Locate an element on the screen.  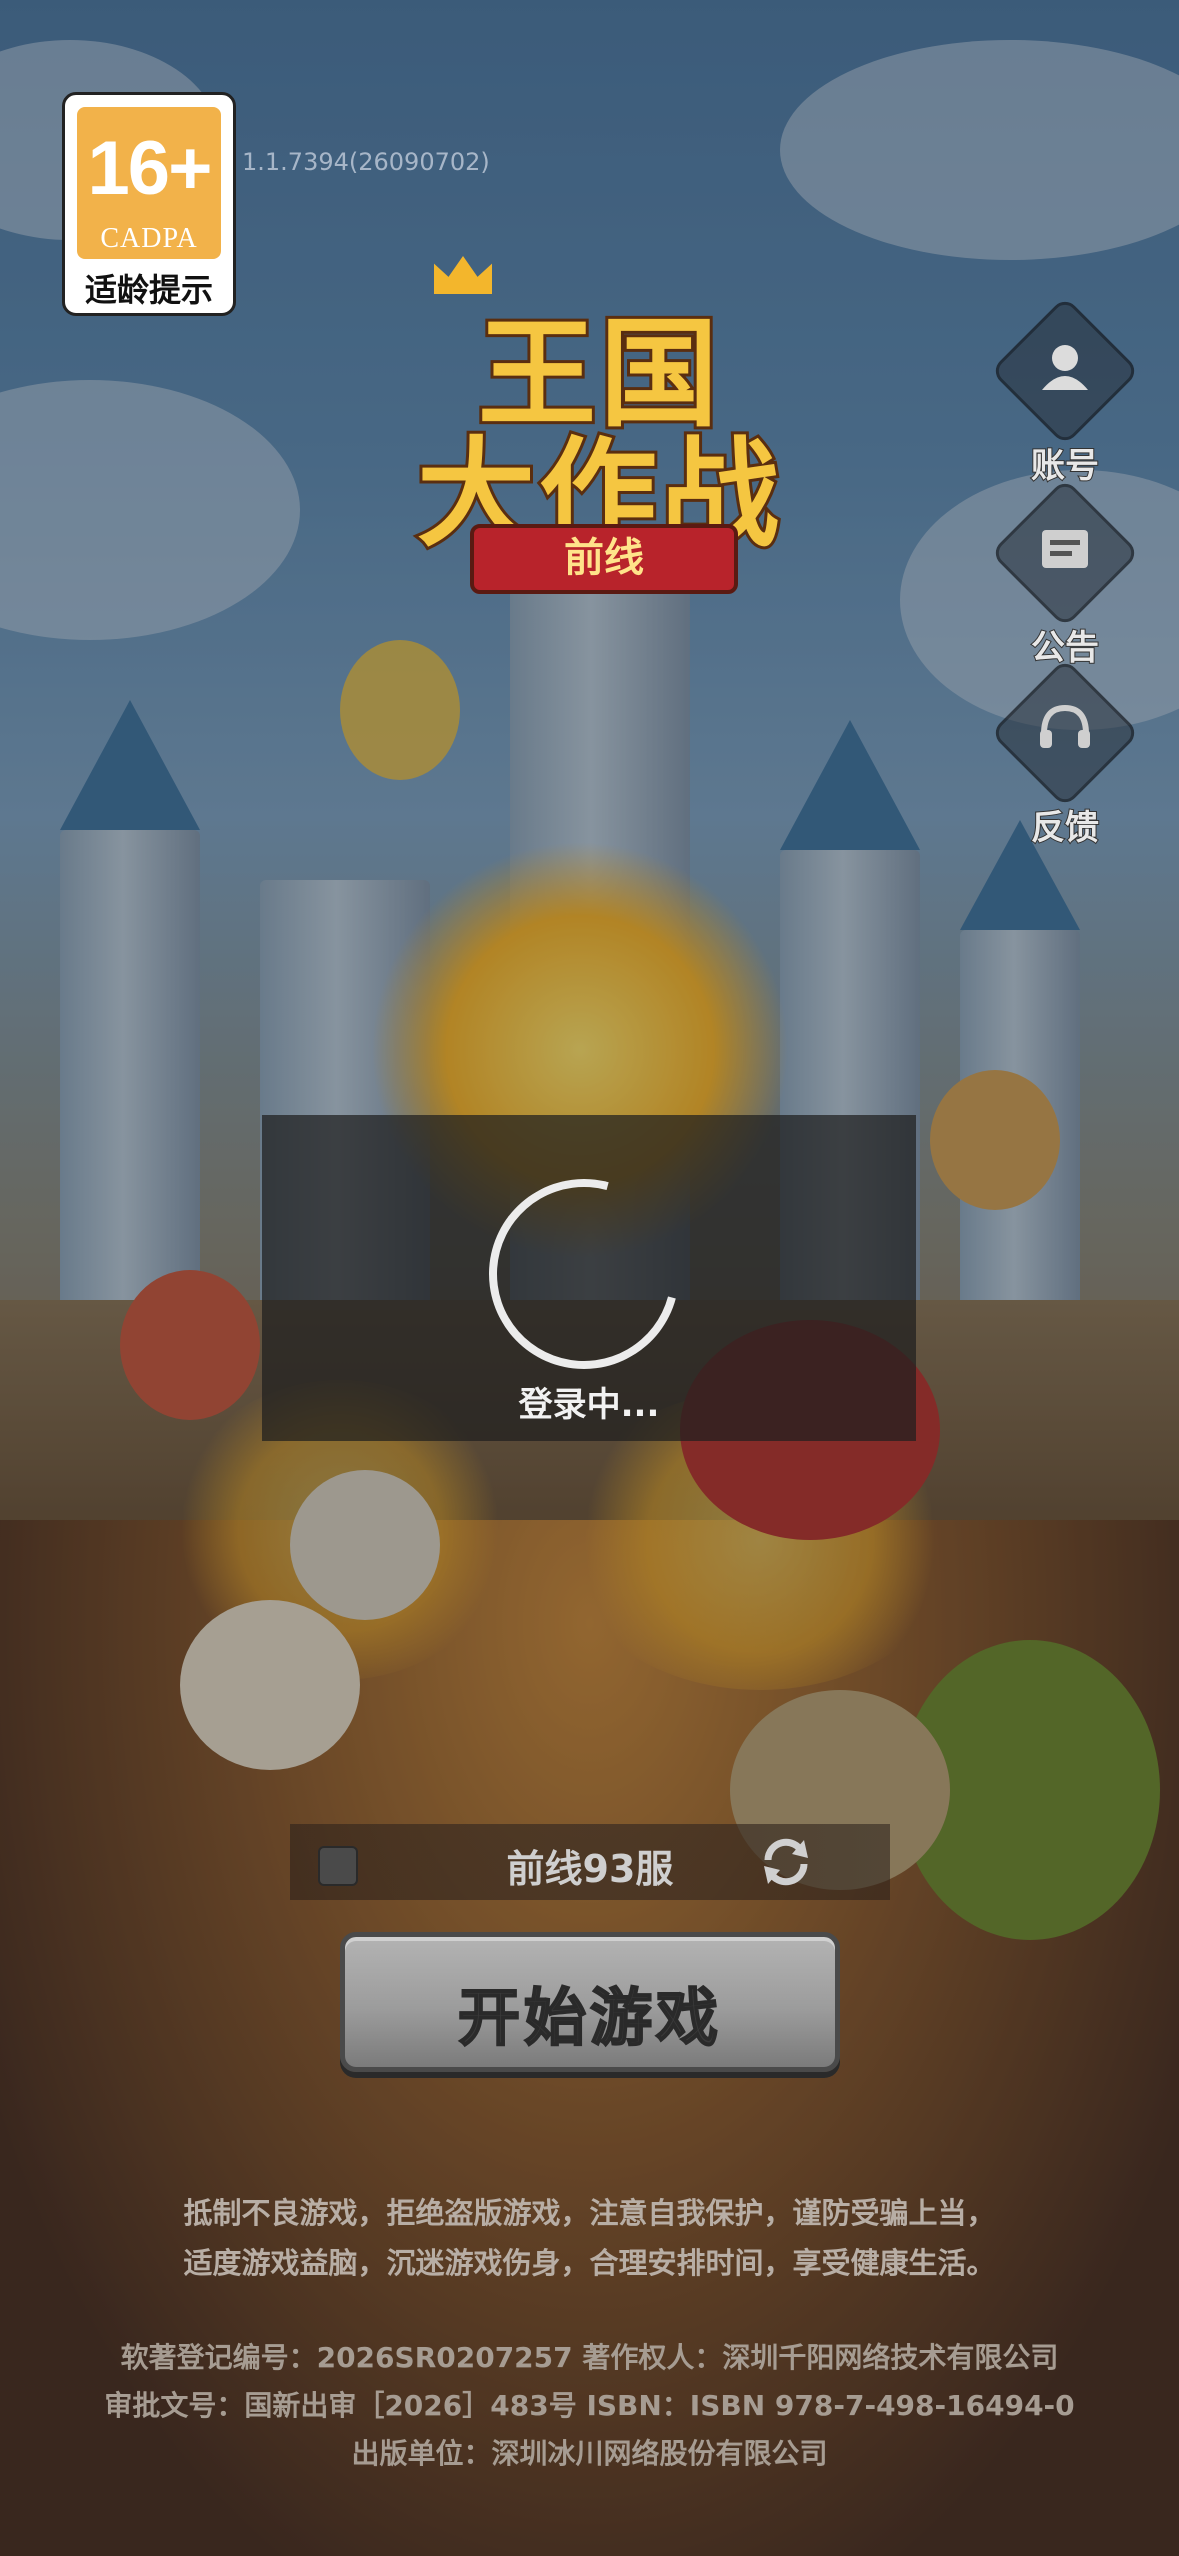
age-rating-badge: 16+ CADPA 适龄提示 is located at coordinates (149, 204).